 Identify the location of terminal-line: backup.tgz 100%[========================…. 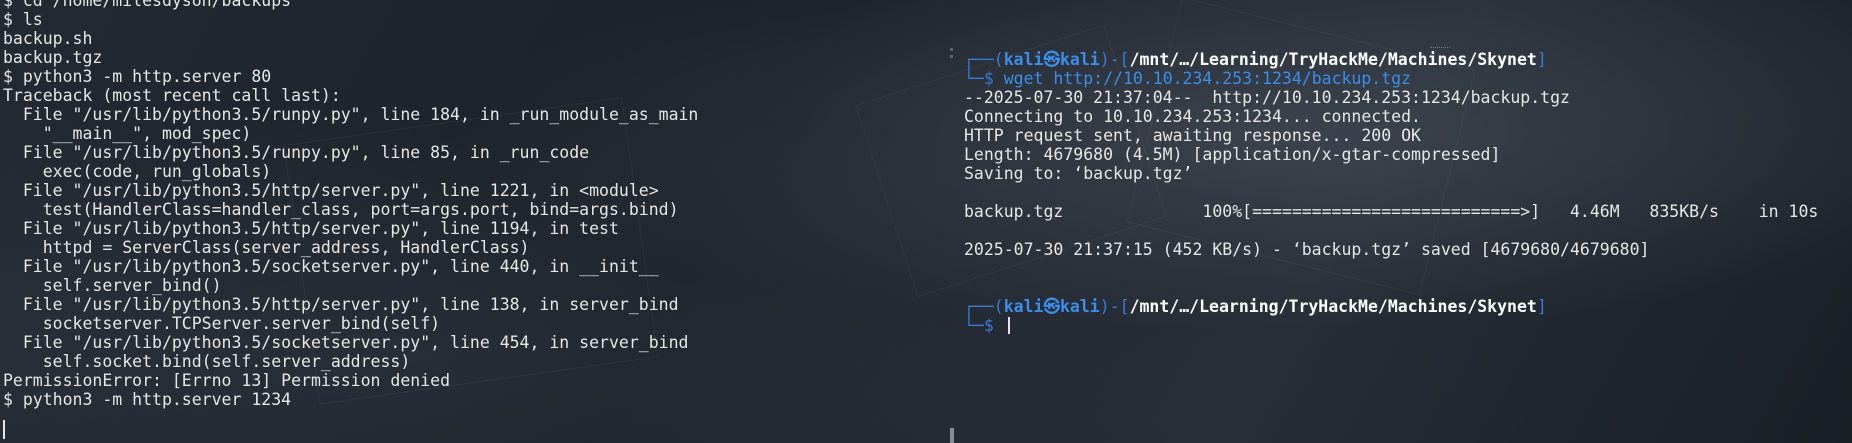
(1391, 211).